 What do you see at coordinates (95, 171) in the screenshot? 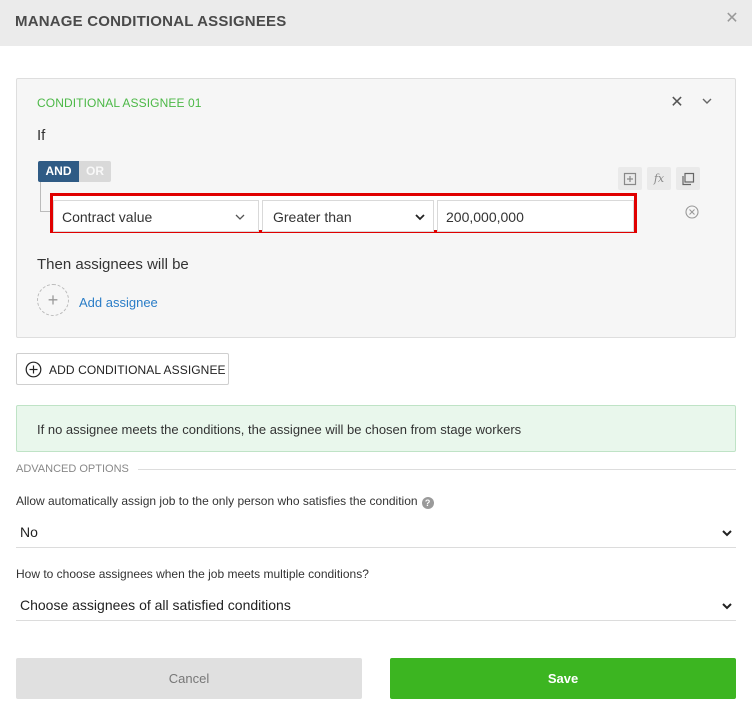
I see `or-toggle-button: OR` at bounding box center [95, 171].